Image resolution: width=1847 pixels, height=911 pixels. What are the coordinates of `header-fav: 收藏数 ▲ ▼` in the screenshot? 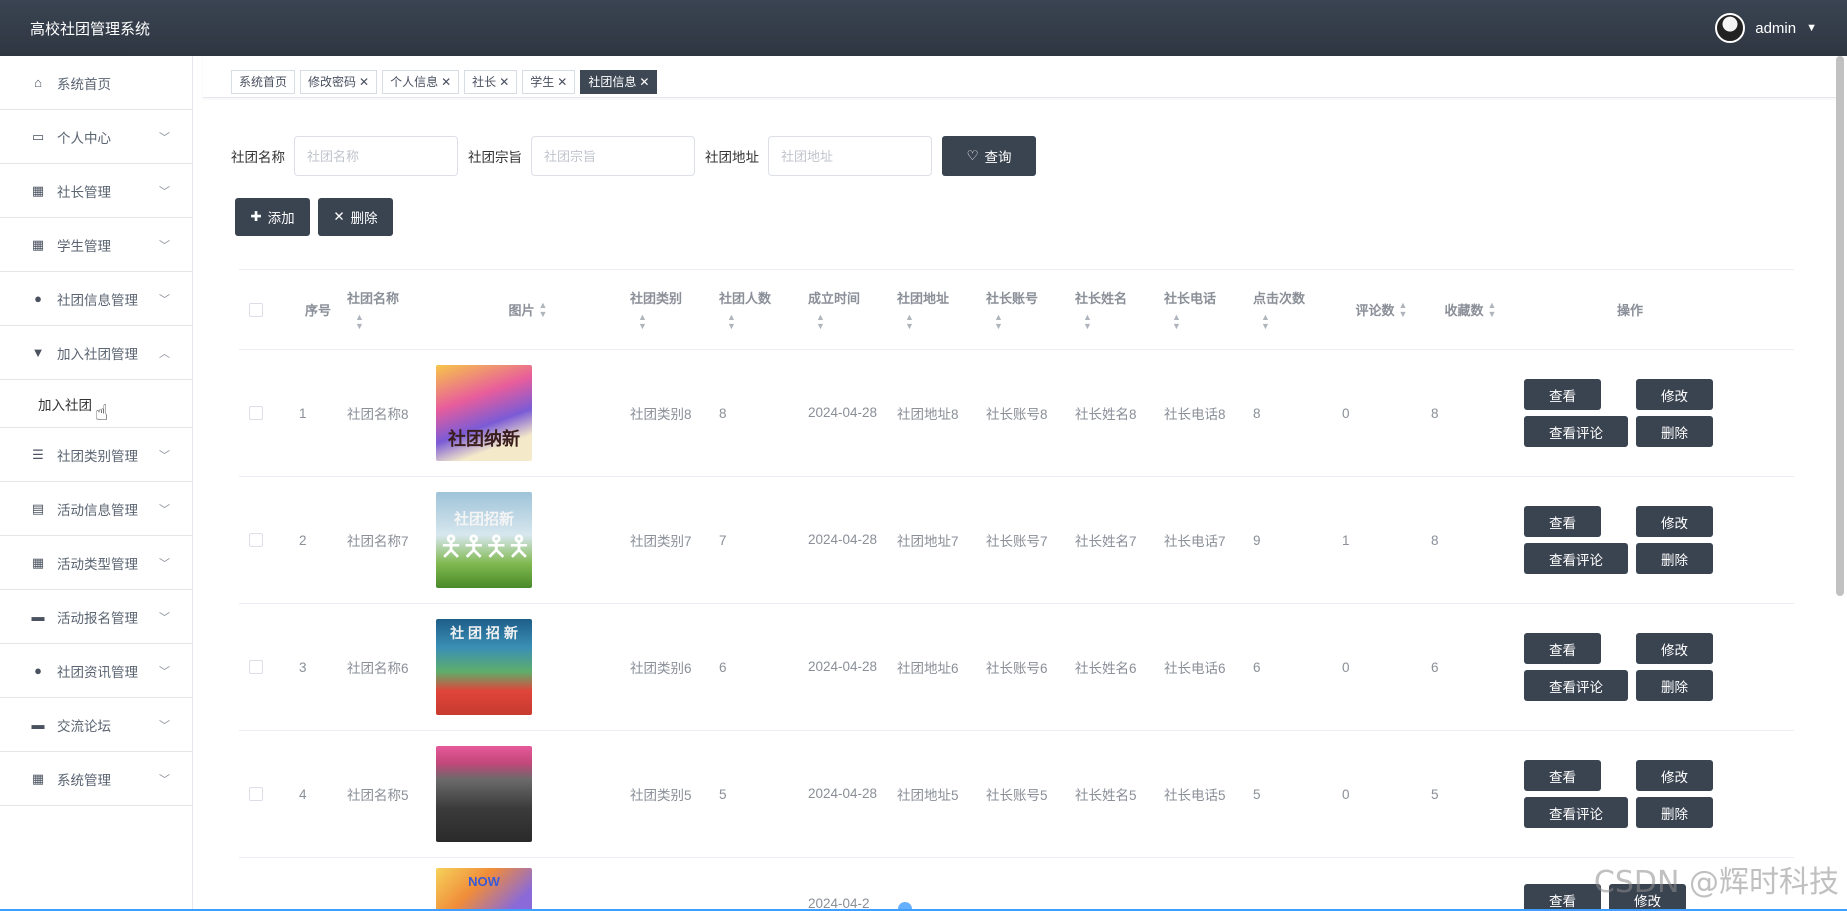 It's located at (1465, 309).